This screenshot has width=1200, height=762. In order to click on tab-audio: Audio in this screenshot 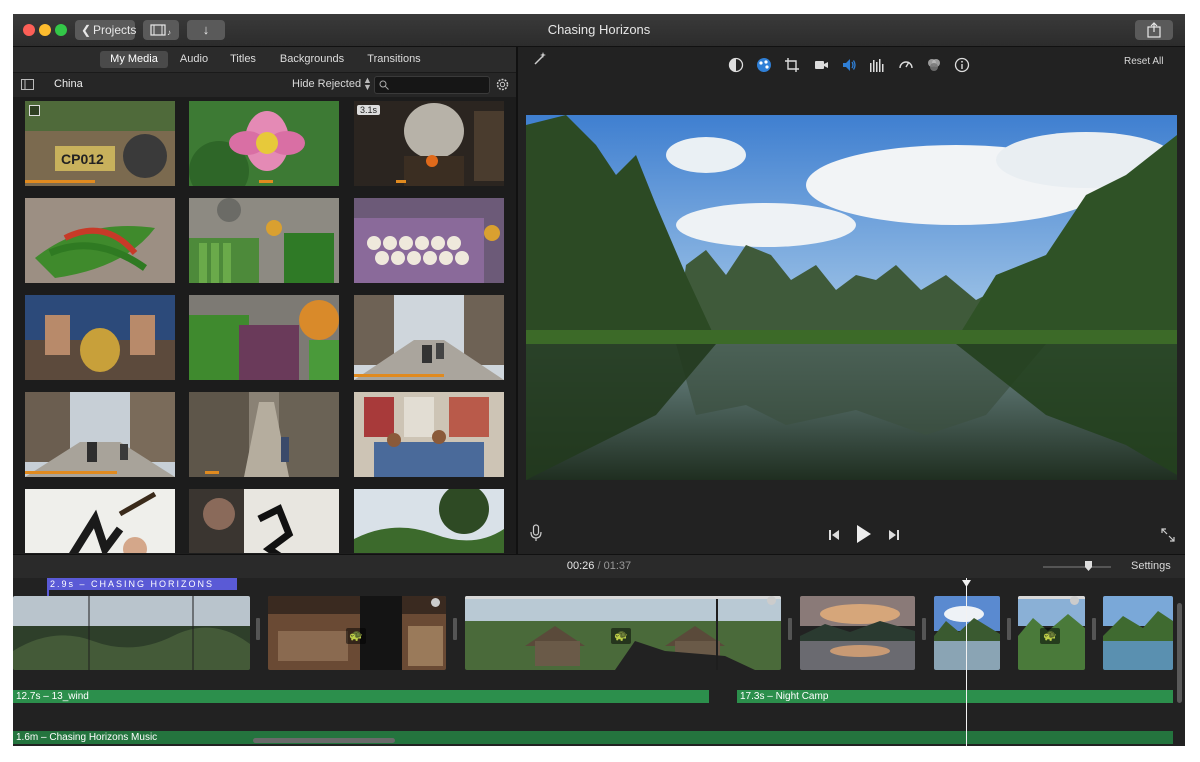, I will do `click(194, 59)`.